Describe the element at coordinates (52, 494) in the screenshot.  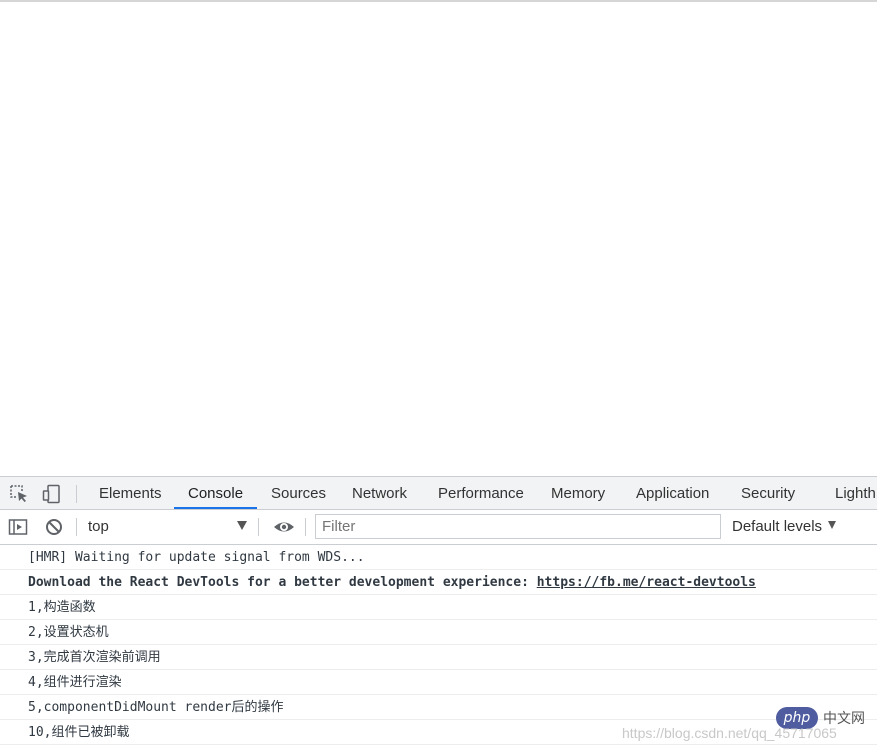
I see `device-toolbar-icon` at that location.